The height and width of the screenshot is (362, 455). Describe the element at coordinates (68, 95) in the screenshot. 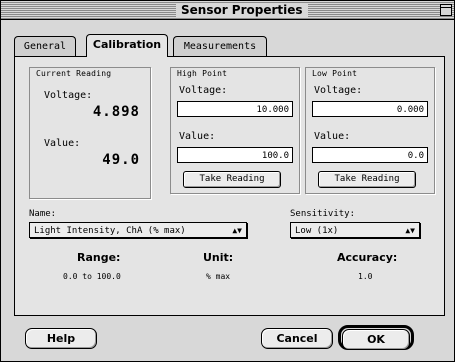

I see `current-voltage-label: Voltage:` at that location.